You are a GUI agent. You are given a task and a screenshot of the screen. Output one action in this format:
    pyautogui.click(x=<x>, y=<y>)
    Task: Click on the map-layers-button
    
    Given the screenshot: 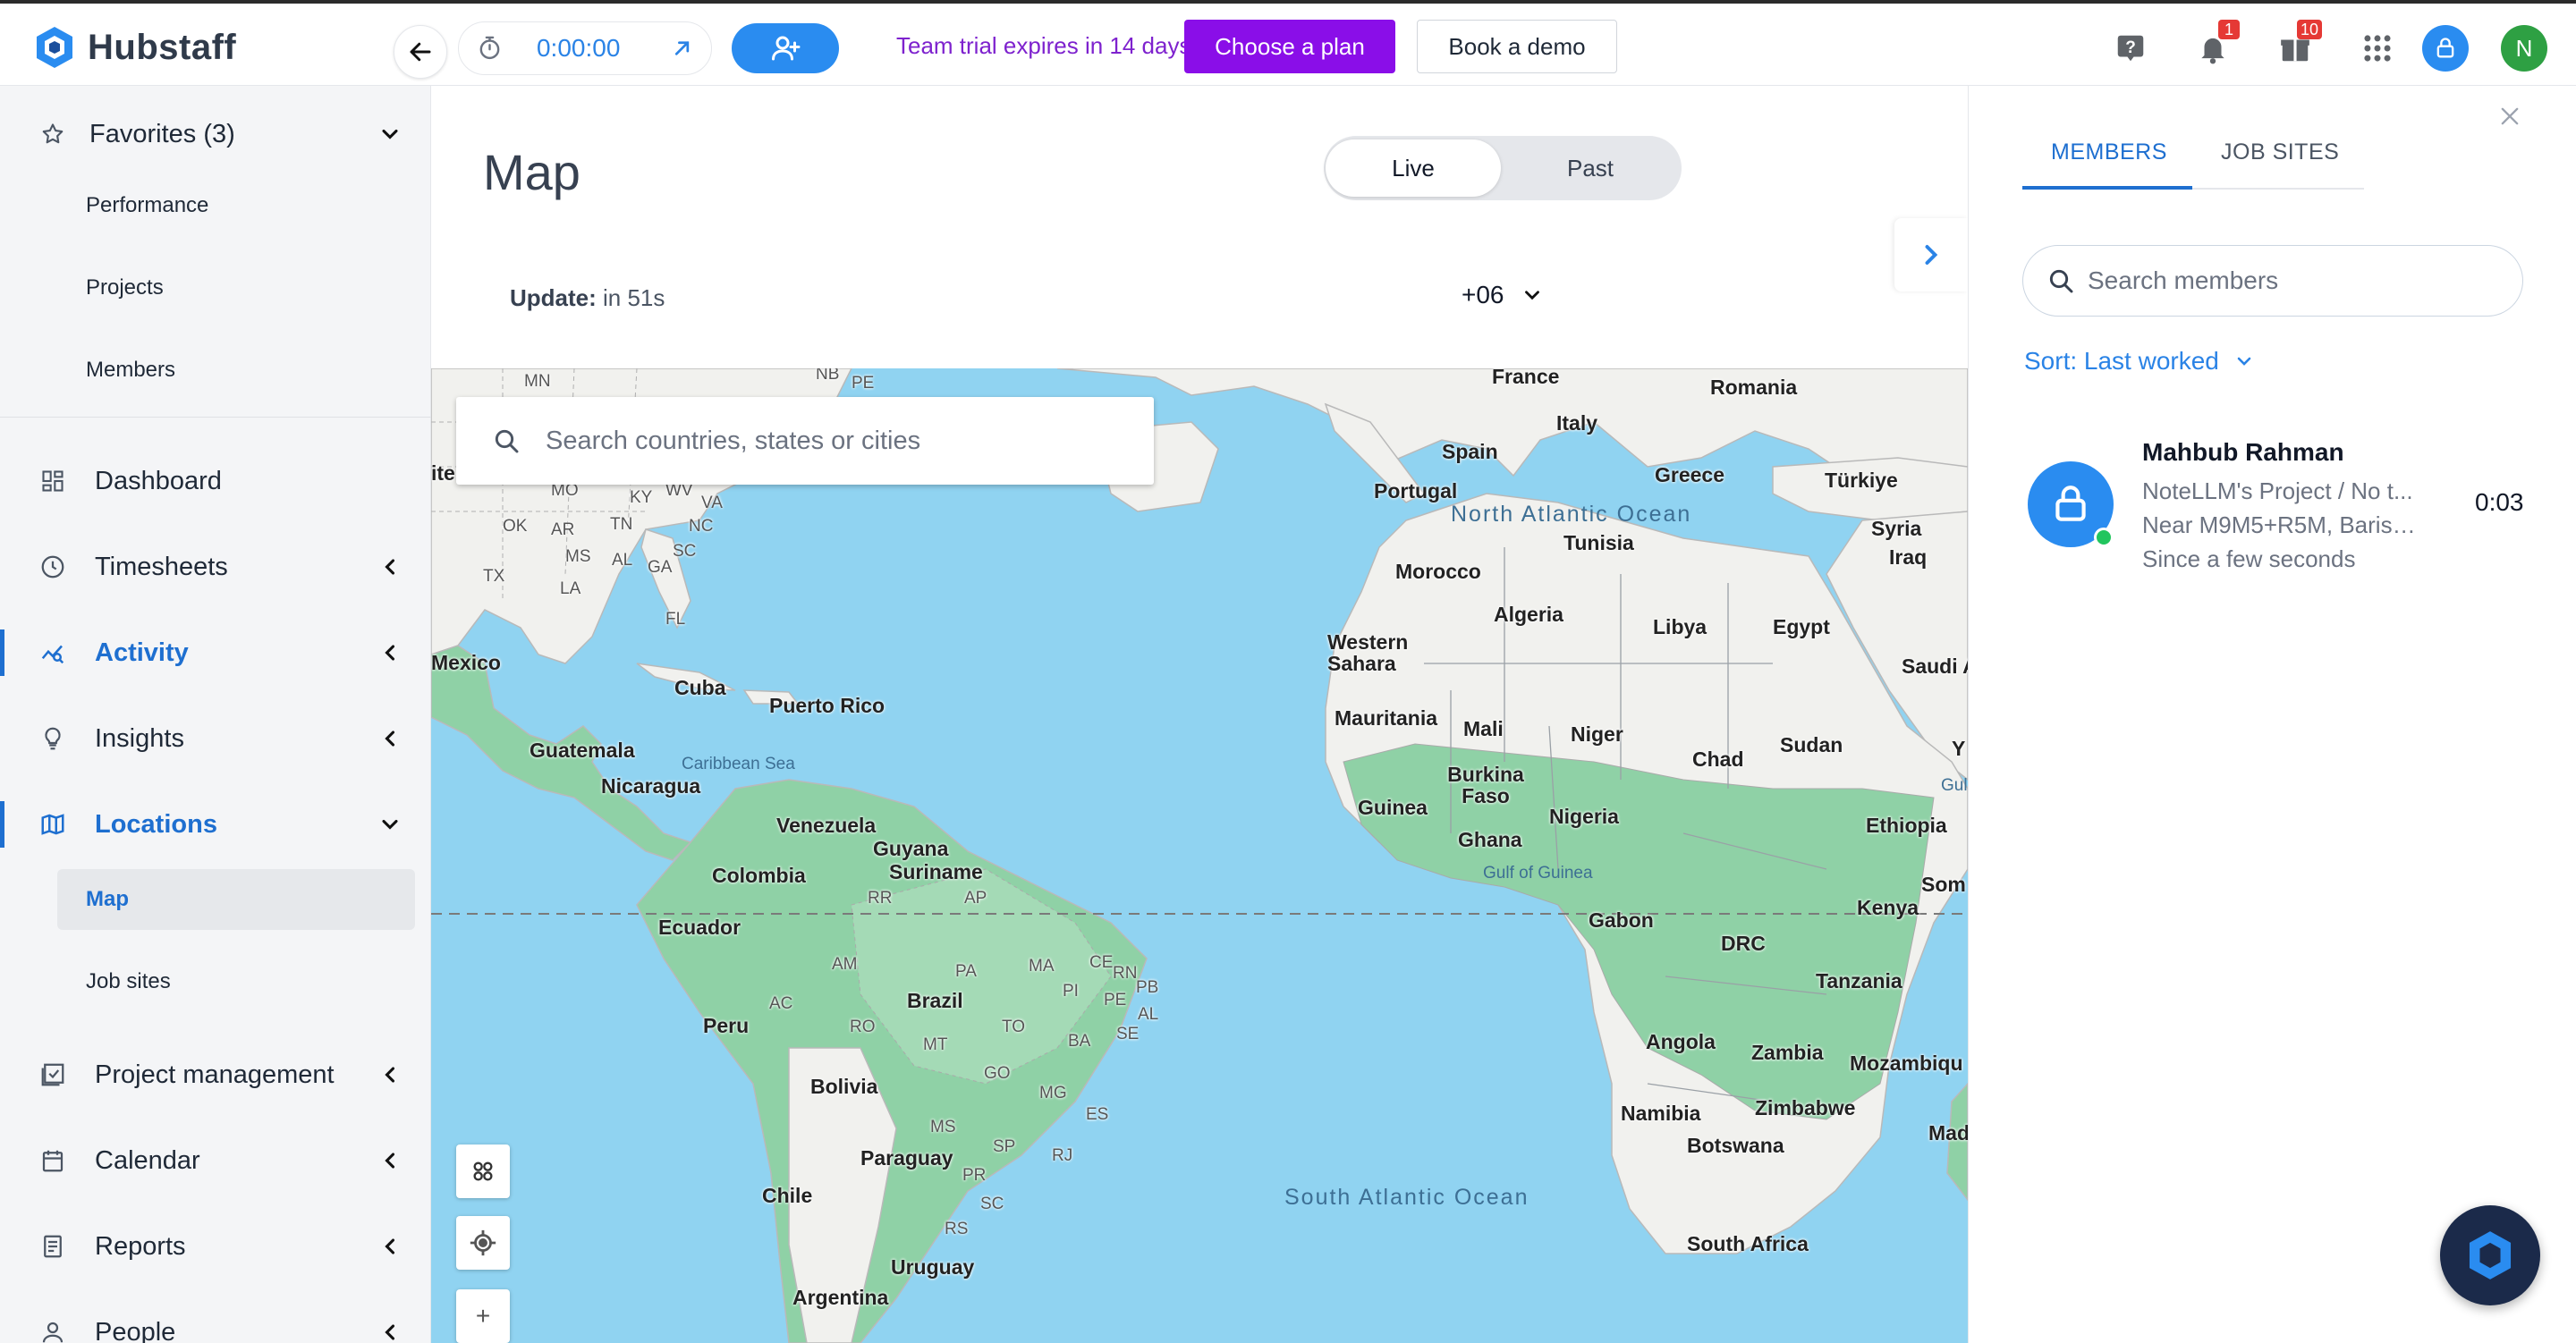 What is the action you would take?
    pyautogui.click(x=483, y=1171)
    